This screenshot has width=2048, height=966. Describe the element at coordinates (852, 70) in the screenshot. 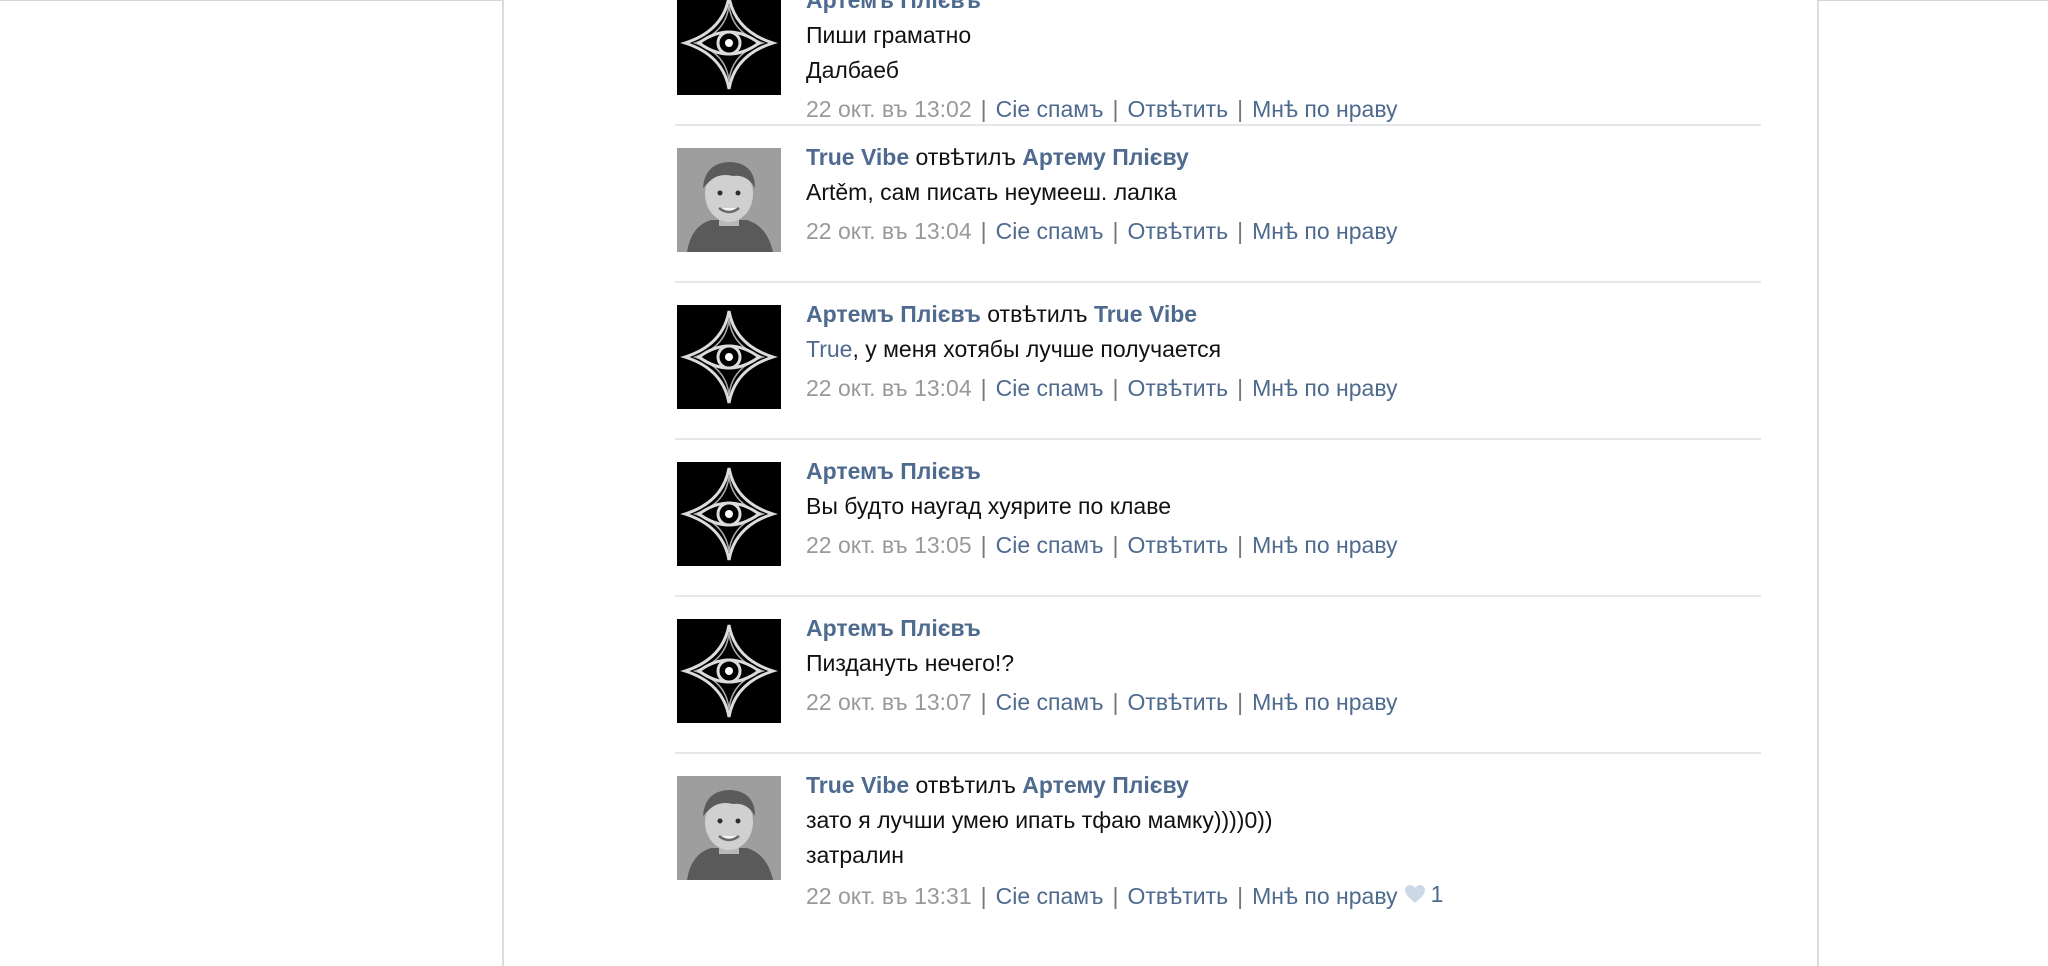

I see `comment-line: Далбаеб` at that location.